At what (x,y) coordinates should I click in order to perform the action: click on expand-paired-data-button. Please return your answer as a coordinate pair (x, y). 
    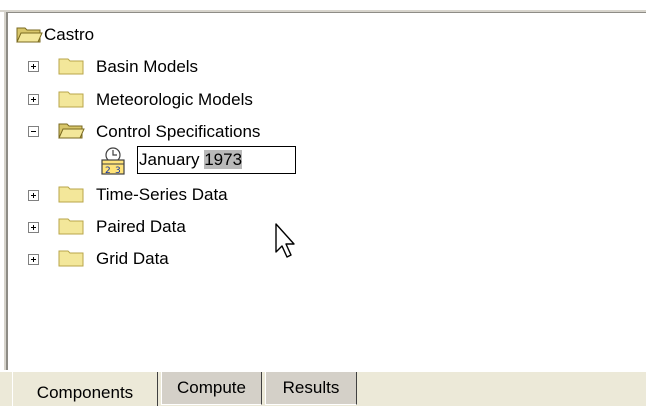
    Looking at the image, I should click on (33, 227).